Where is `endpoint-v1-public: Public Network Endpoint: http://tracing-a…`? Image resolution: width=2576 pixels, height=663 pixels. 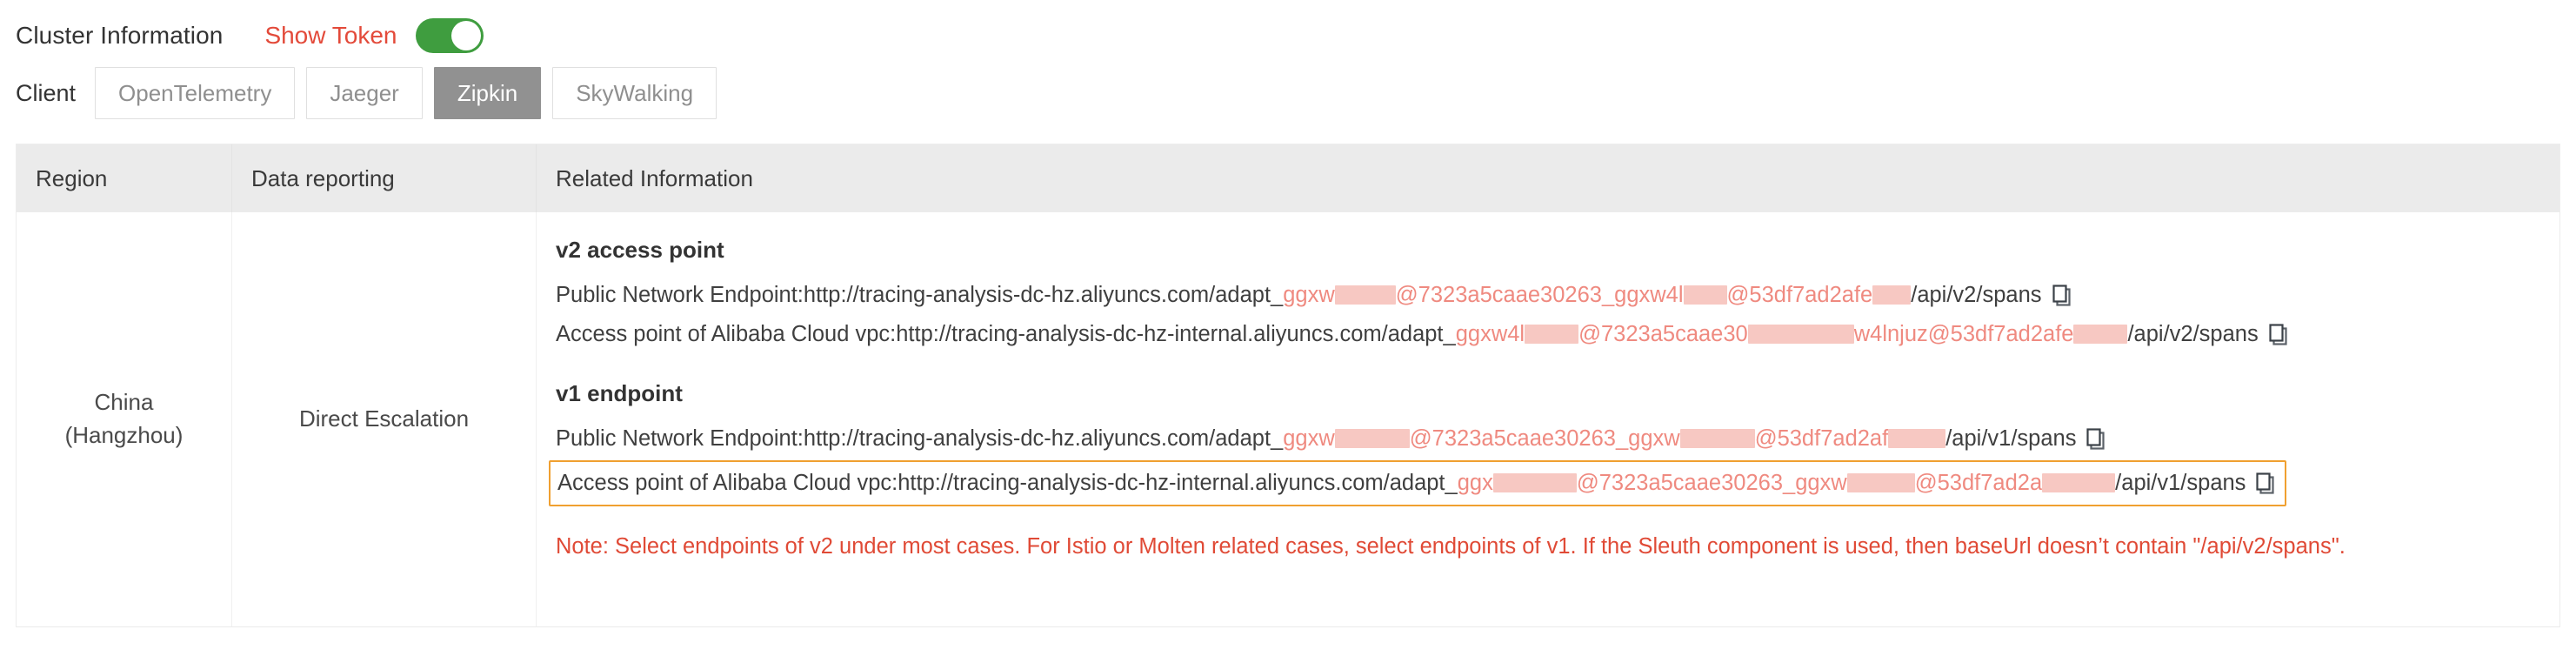
endpoint-v1-public: Public Network Endpoint: http://tracing-a… is located at coordinates (1548, 439).